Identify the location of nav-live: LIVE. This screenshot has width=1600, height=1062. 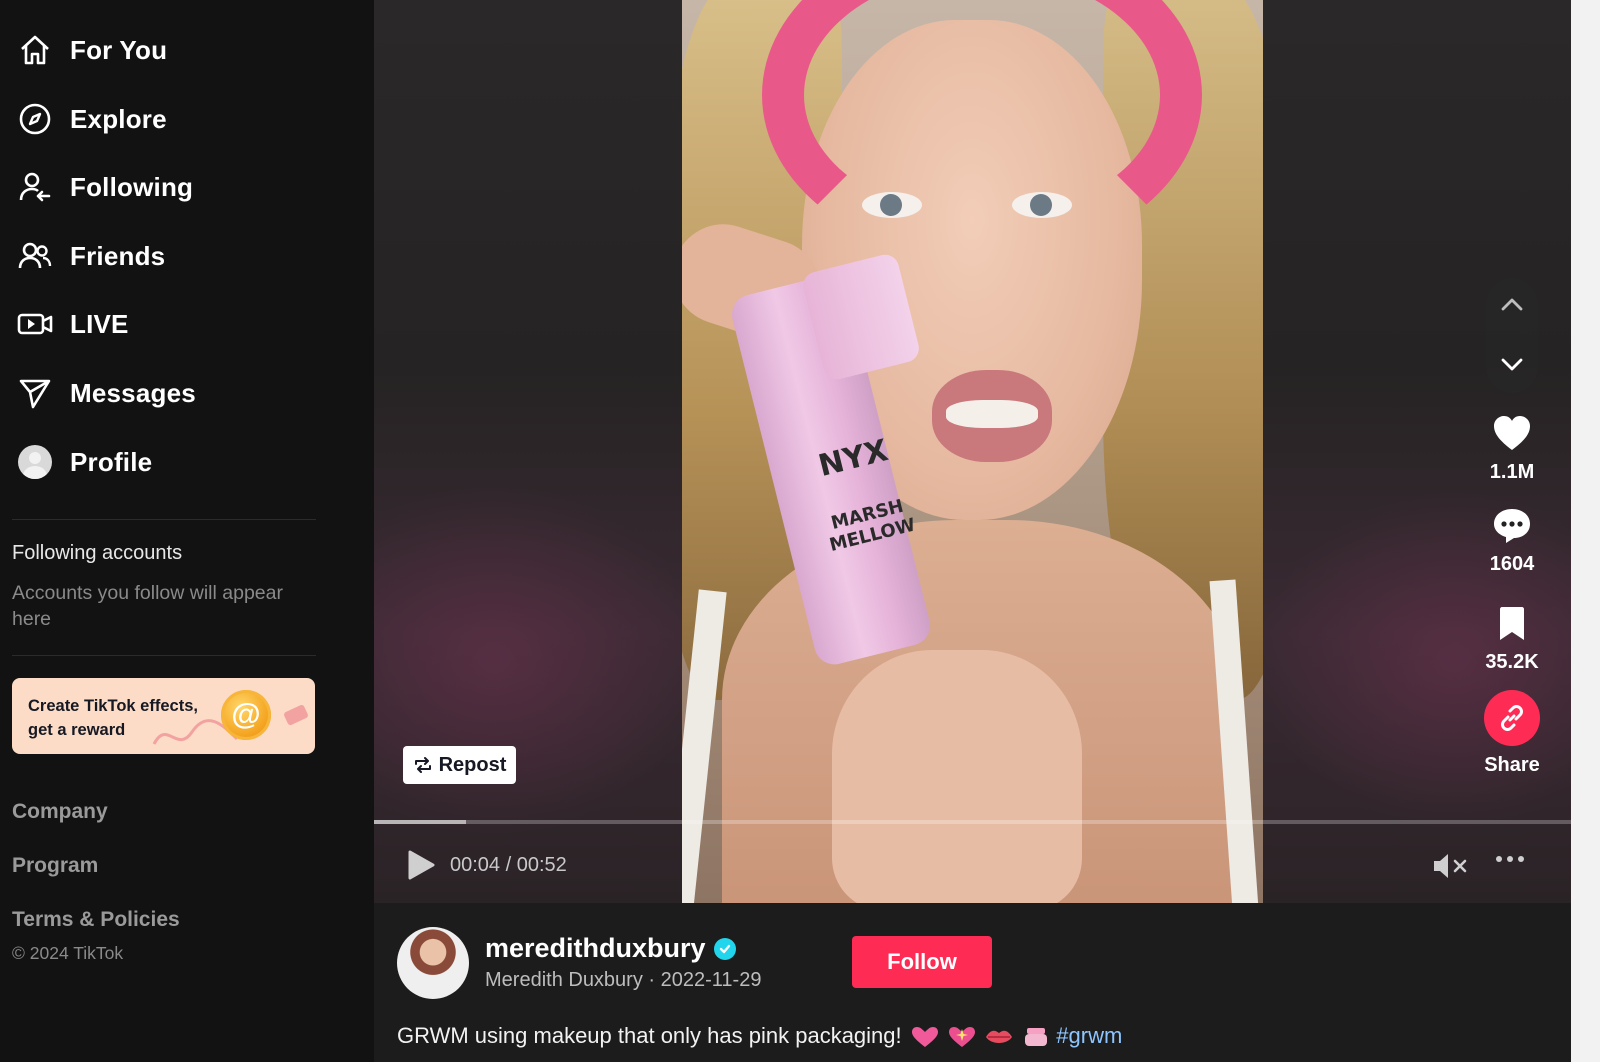
(177, 324).